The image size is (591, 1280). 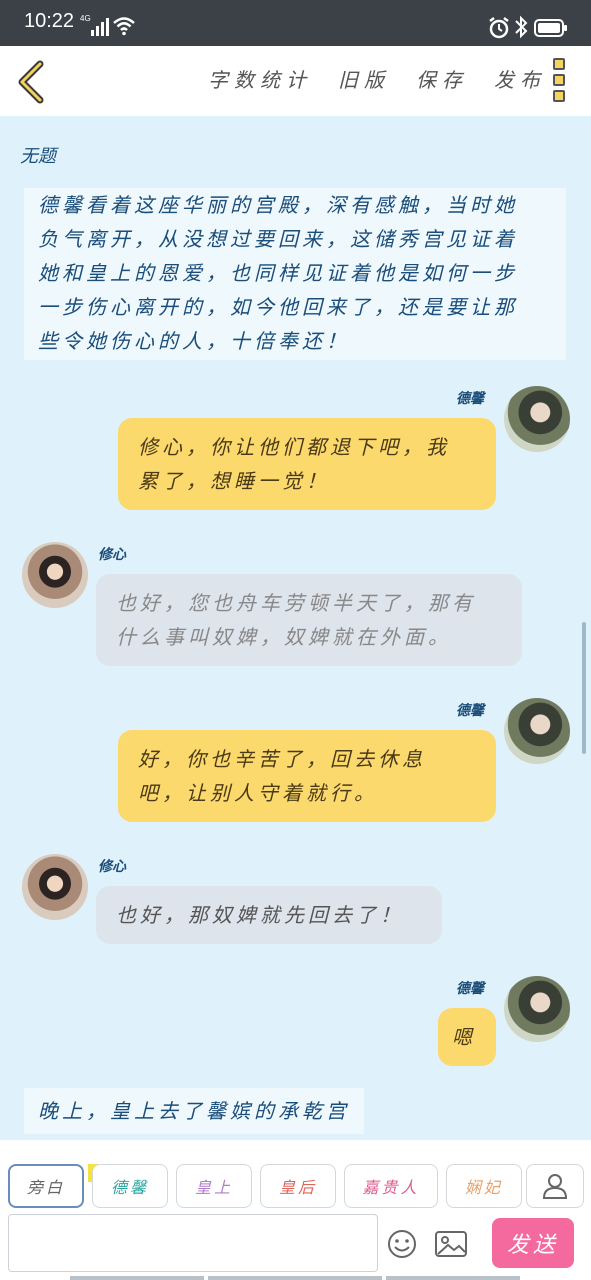 What do you see at coordinates (307, 464) in the screenshot?
I see `message-bubble: 修心，你让他们都退下吧，我 累了，想睡一觉！` at bounding box center [307, 464].